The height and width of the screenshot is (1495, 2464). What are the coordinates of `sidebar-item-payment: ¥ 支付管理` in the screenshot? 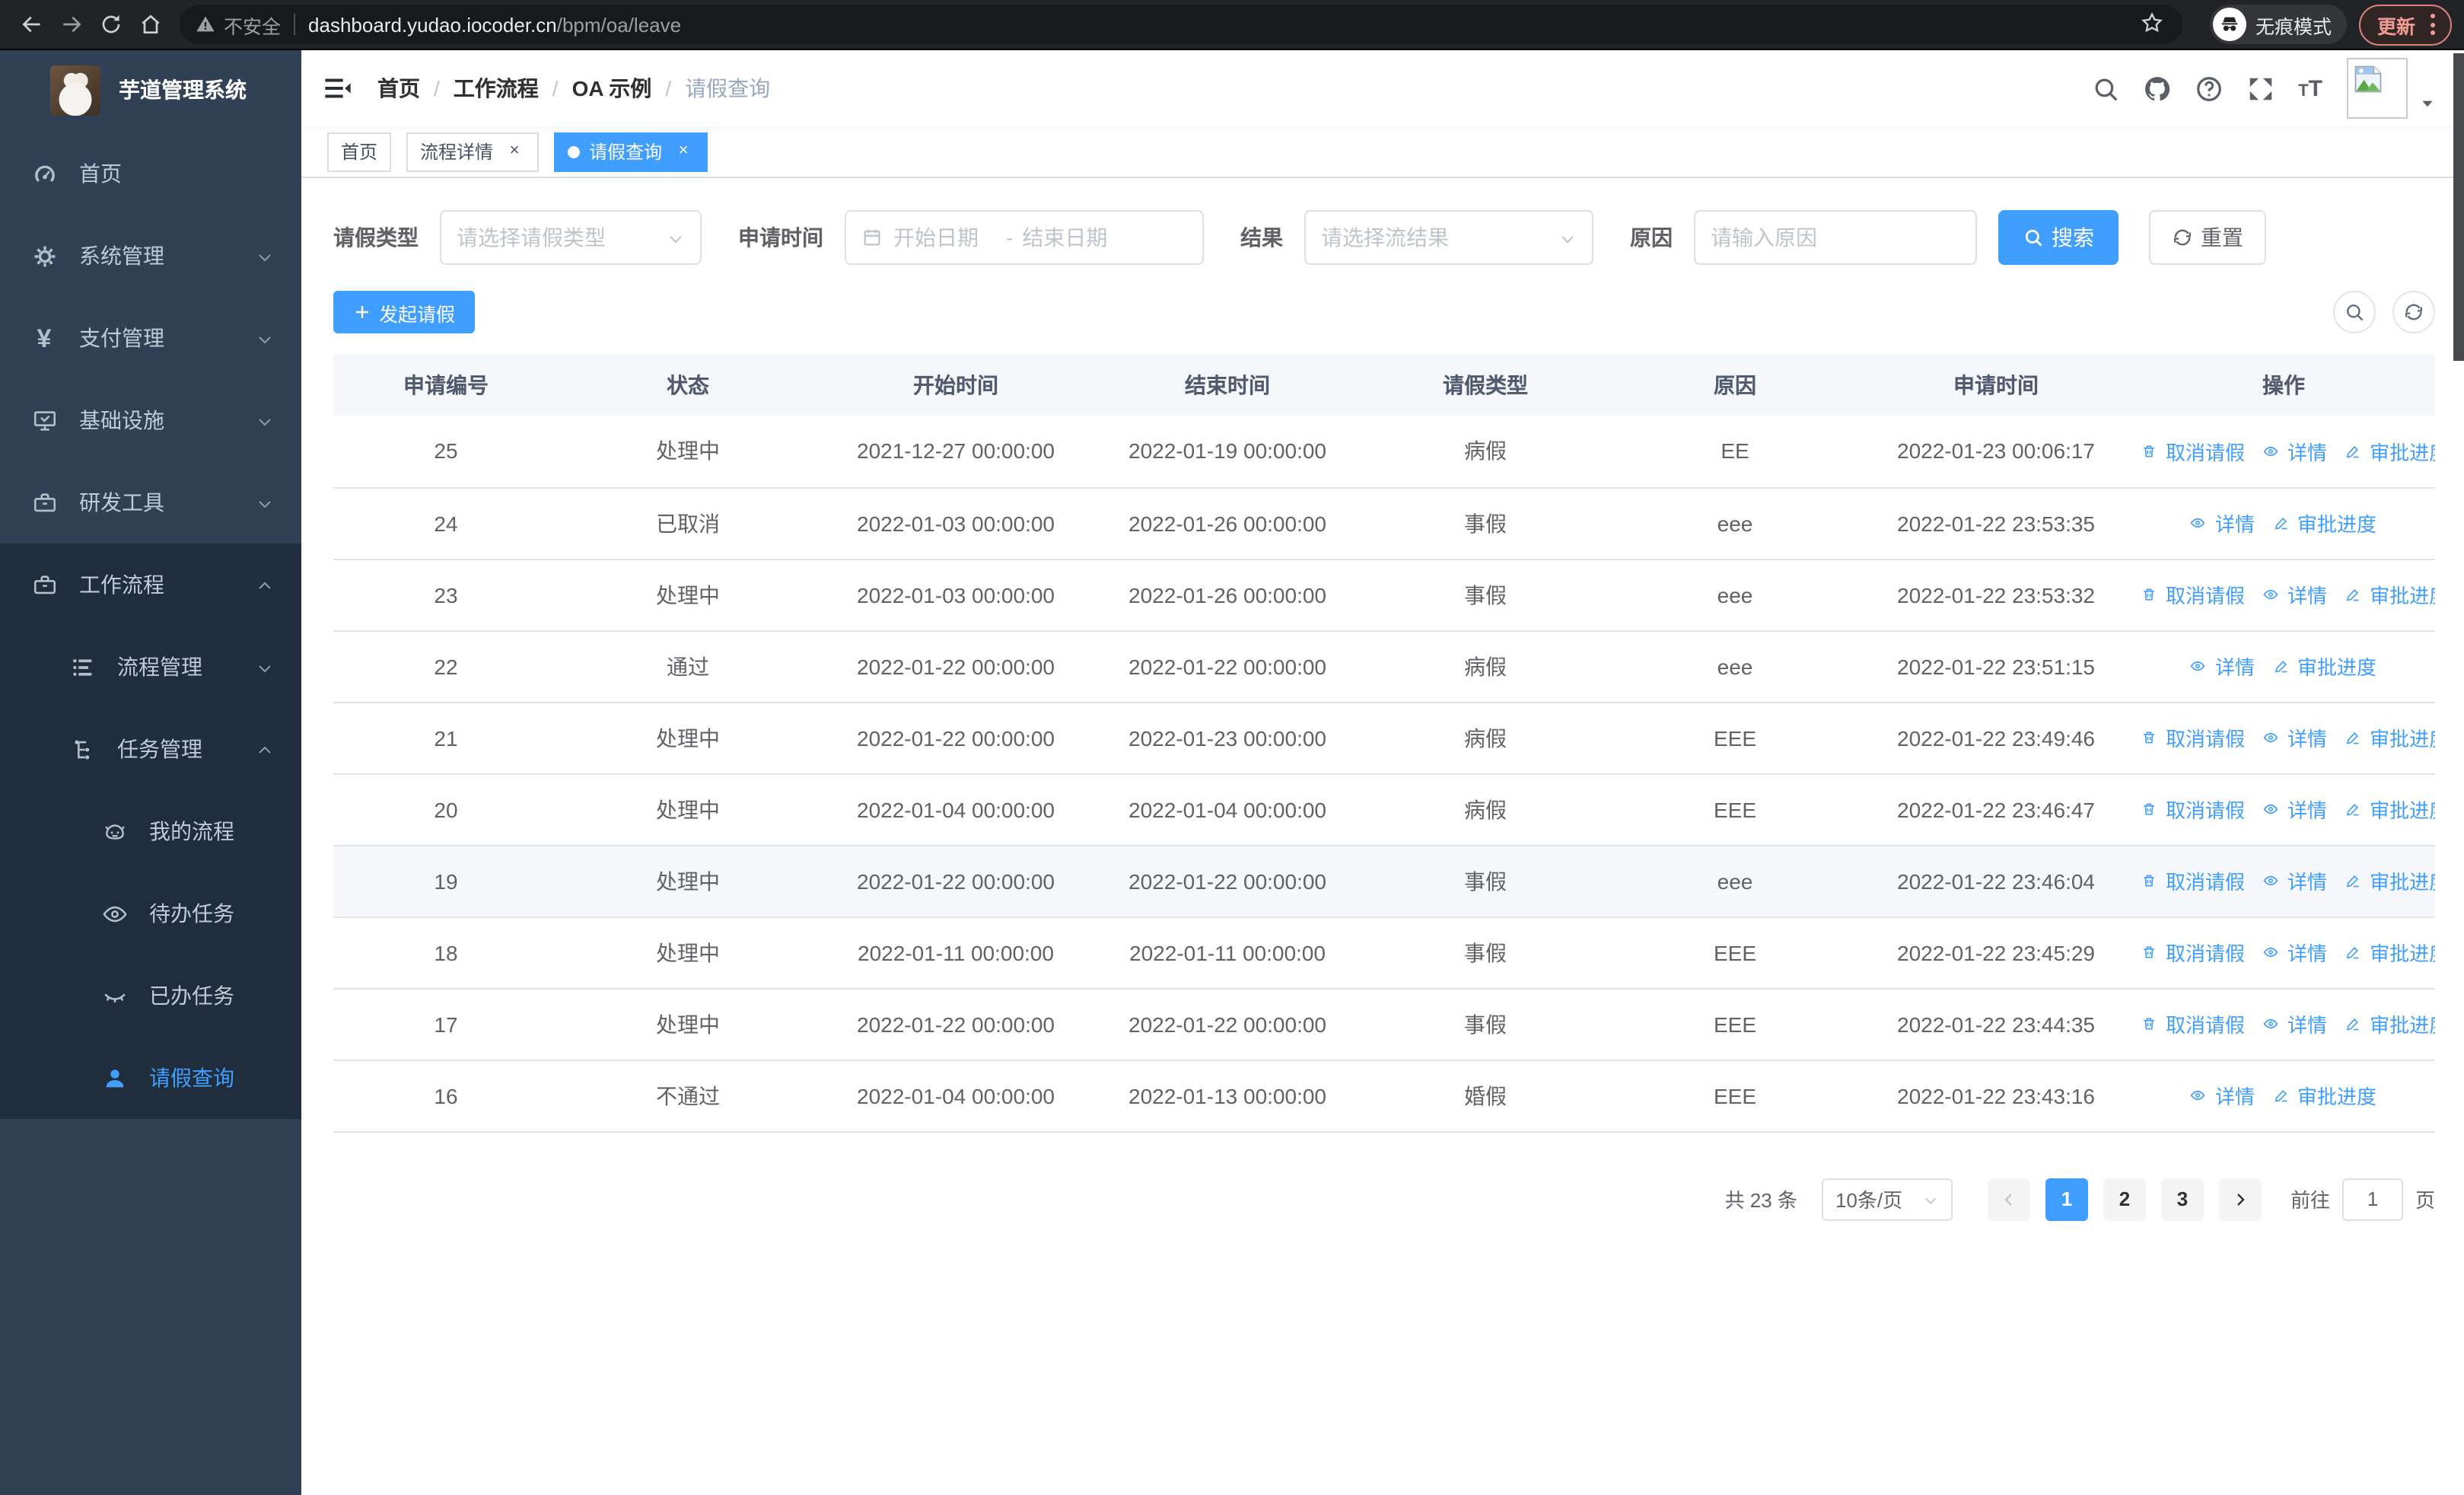 It's located at (150, 338).